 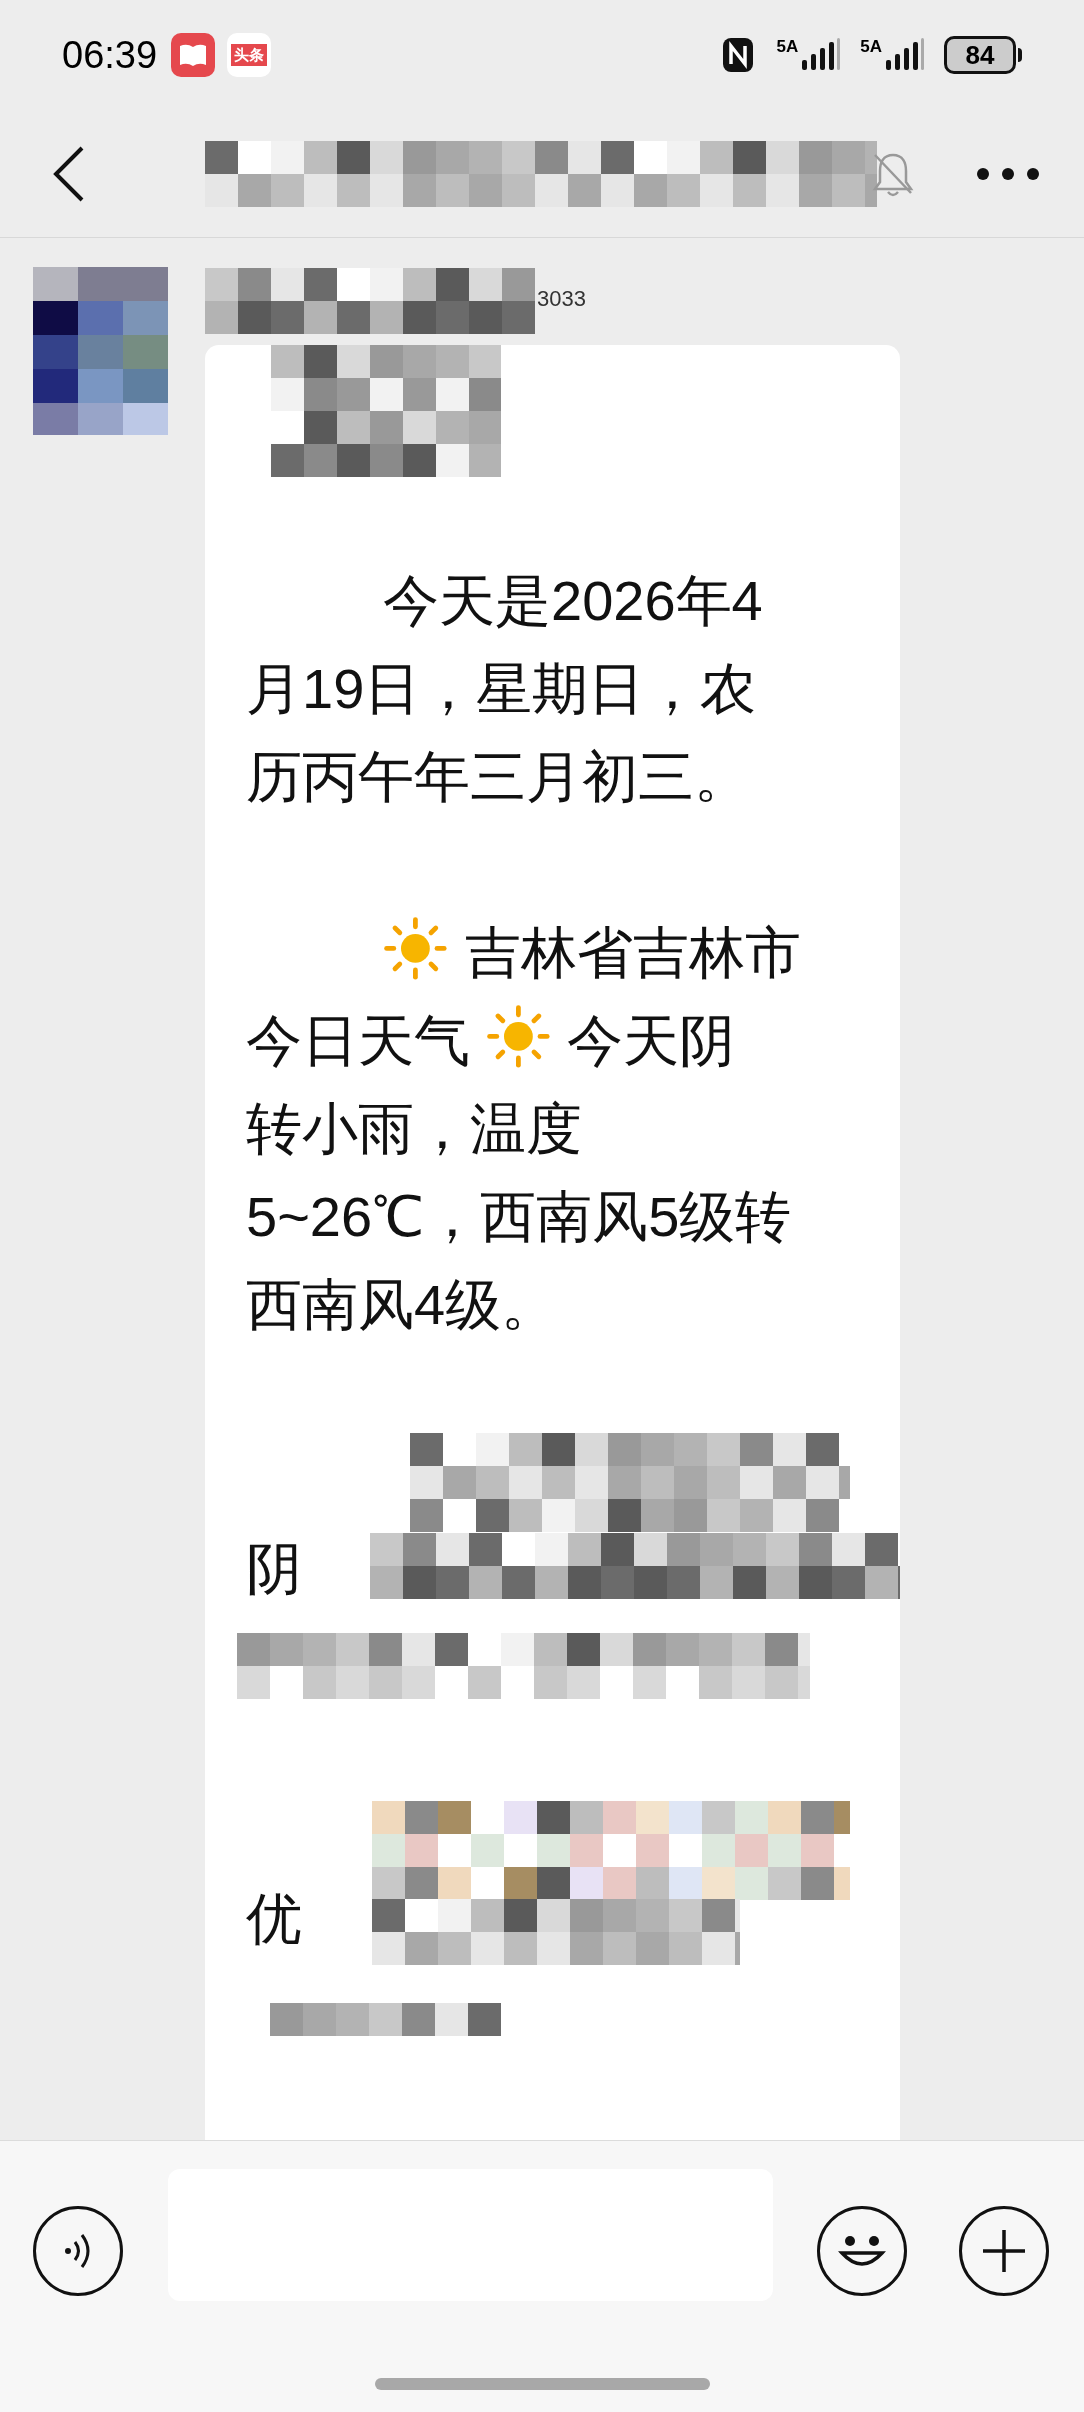 I want to click on sender-name: 3033, so click(x=561, y=299).